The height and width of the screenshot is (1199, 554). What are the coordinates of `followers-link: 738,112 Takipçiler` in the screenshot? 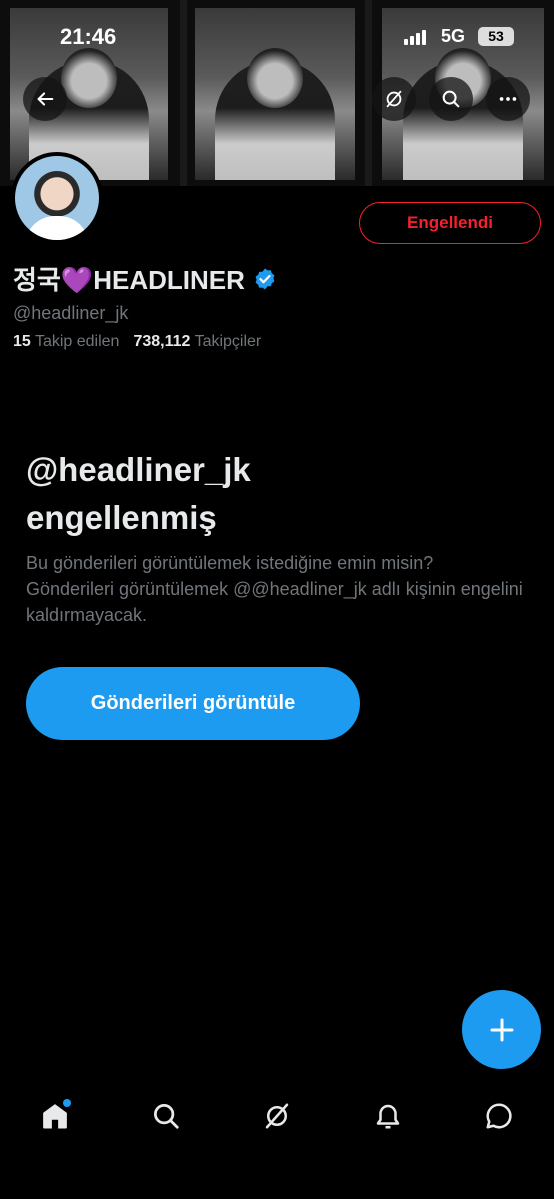 It's located at (197, 342).